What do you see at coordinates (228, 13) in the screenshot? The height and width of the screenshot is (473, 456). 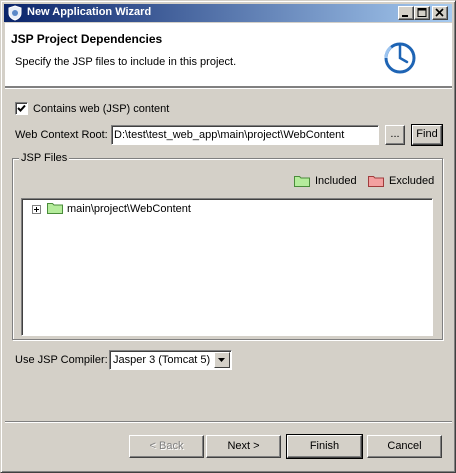 I see `title-bar: New Application Wizard` at bounding box center [228, 13].